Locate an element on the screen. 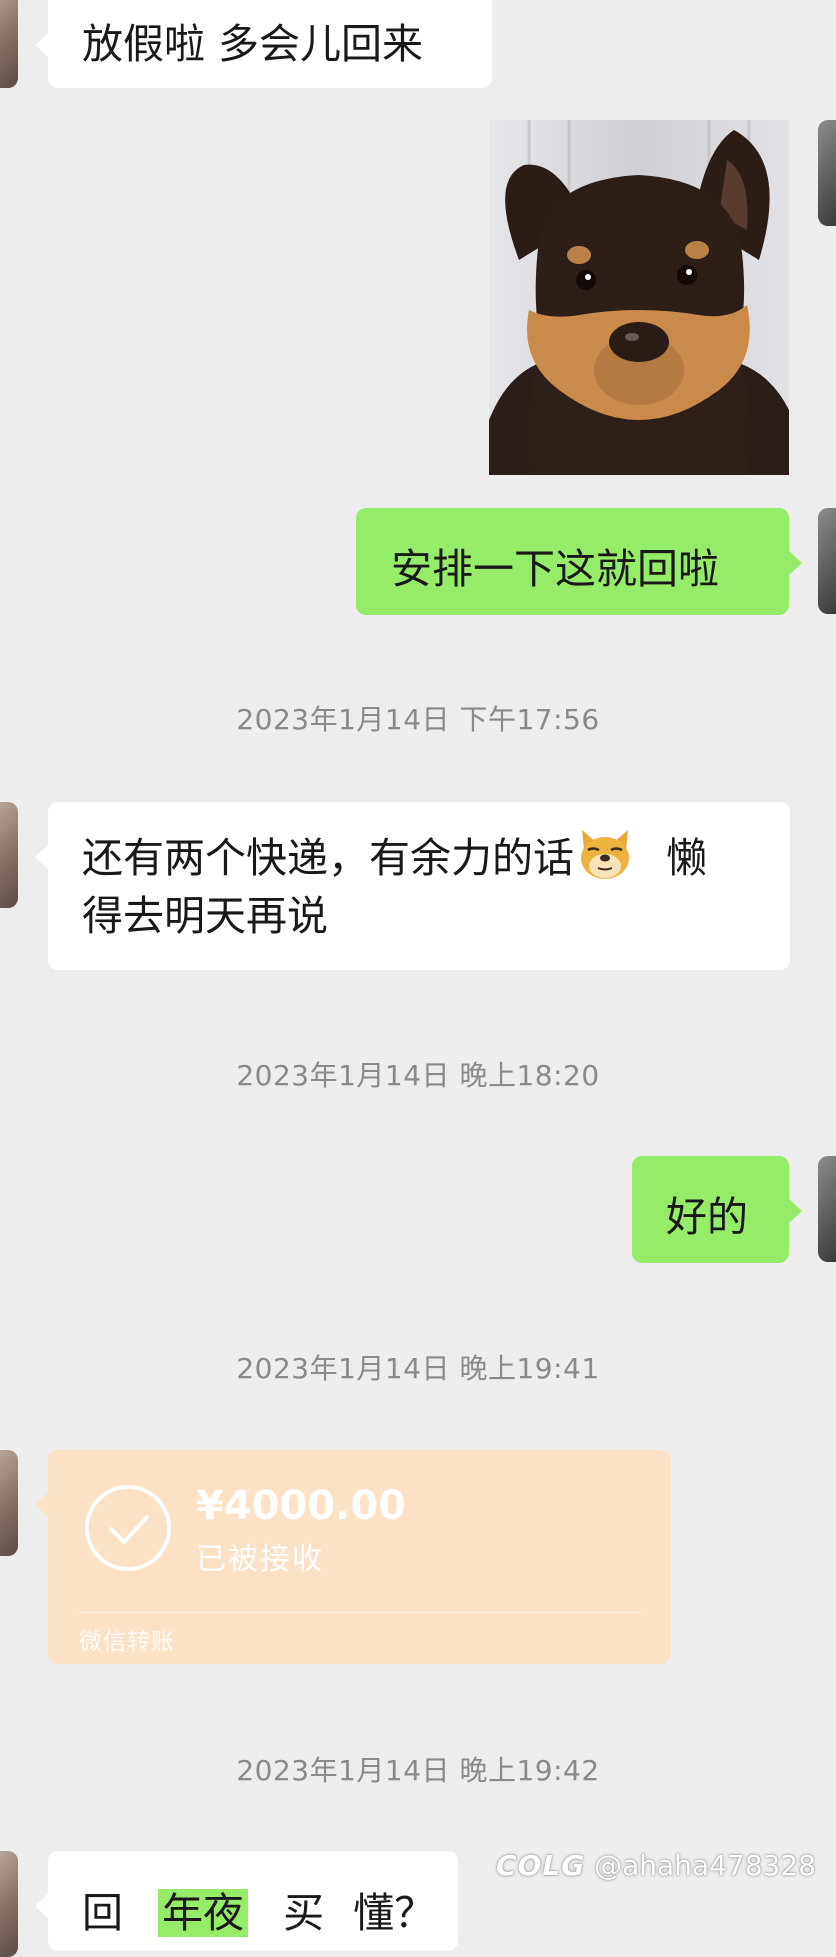 The image size is (836, 1957). message-text: 回 is located at coordinates (102, 1913).